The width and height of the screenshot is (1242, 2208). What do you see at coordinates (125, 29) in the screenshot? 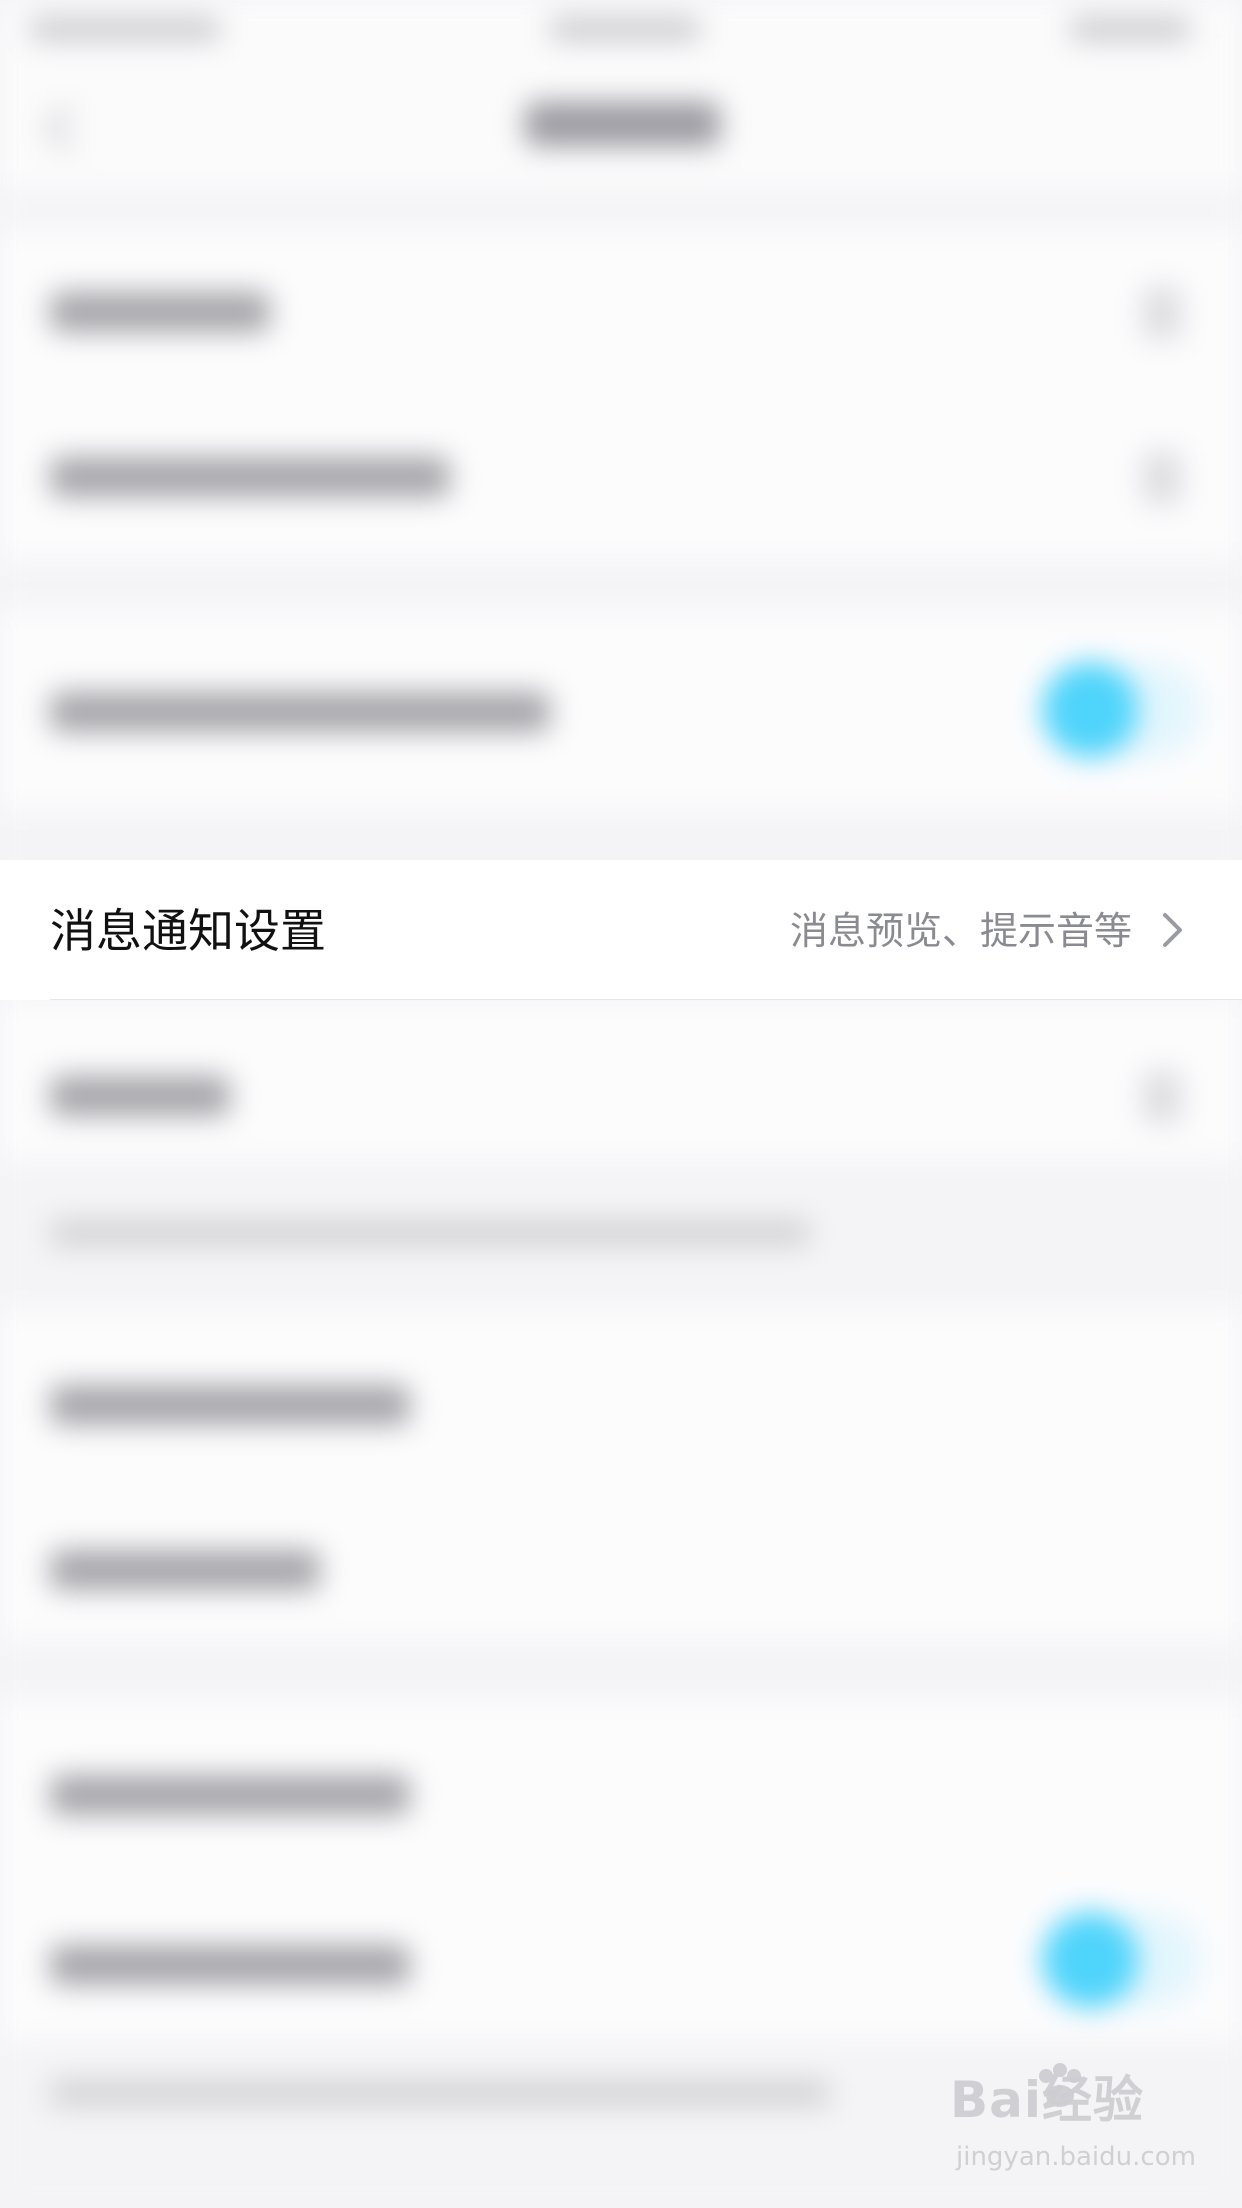
I see `status-carrier-placeholder` at bounding box center [125, 29].